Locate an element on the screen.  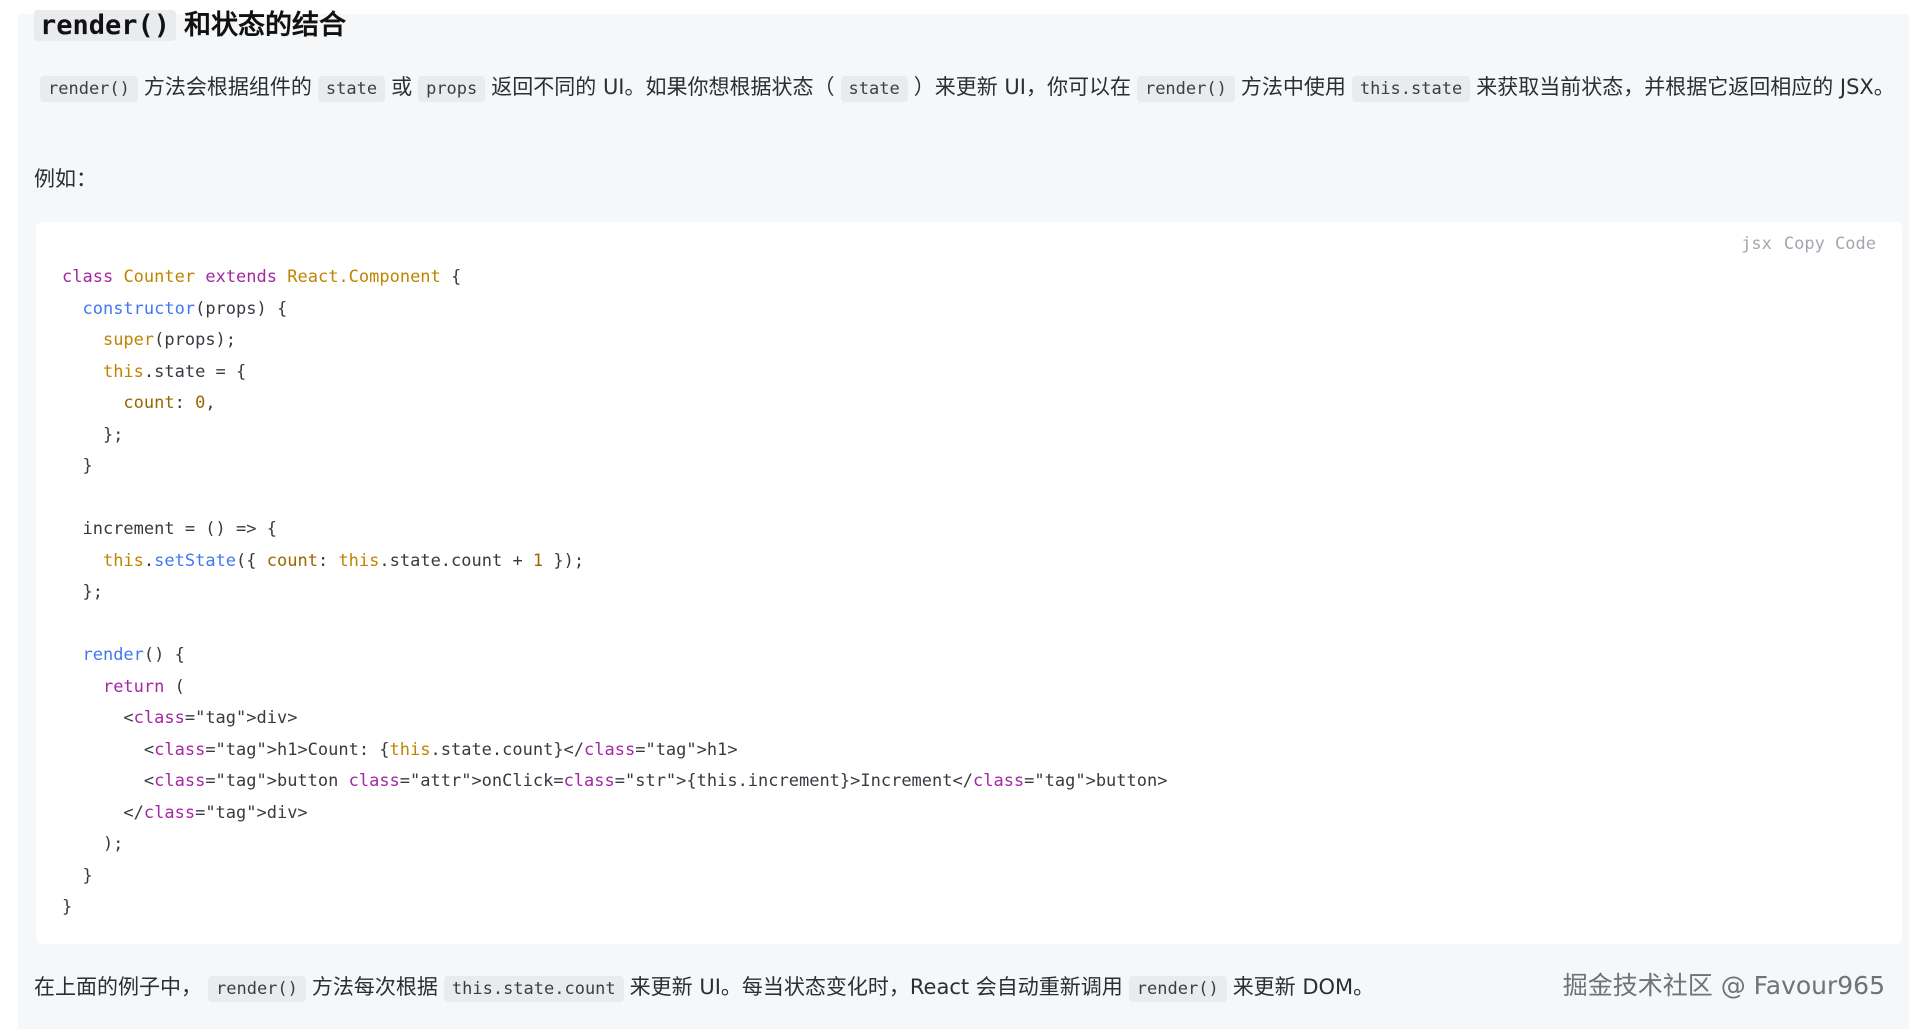
code-toolbar: jsx Copy Code is located at coordinates (1808, 244).